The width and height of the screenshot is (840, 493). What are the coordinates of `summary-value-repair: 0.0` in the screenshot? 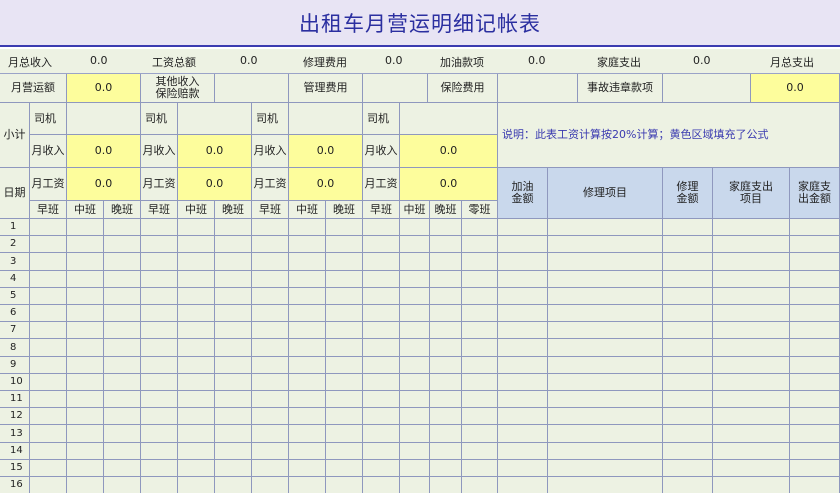 It's located at (394, 60).